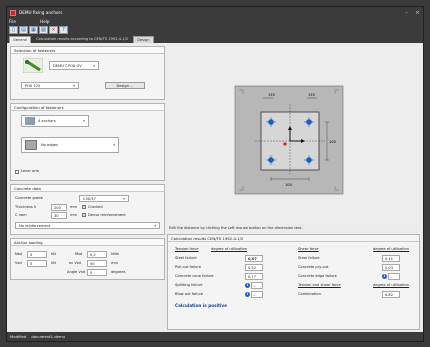 The height and width of the screenshot is (347, 430). Describe the element at coordinates (87, 225) in the screenshot. I see `reinforcement-select: No reinforcement ▾` at that location.